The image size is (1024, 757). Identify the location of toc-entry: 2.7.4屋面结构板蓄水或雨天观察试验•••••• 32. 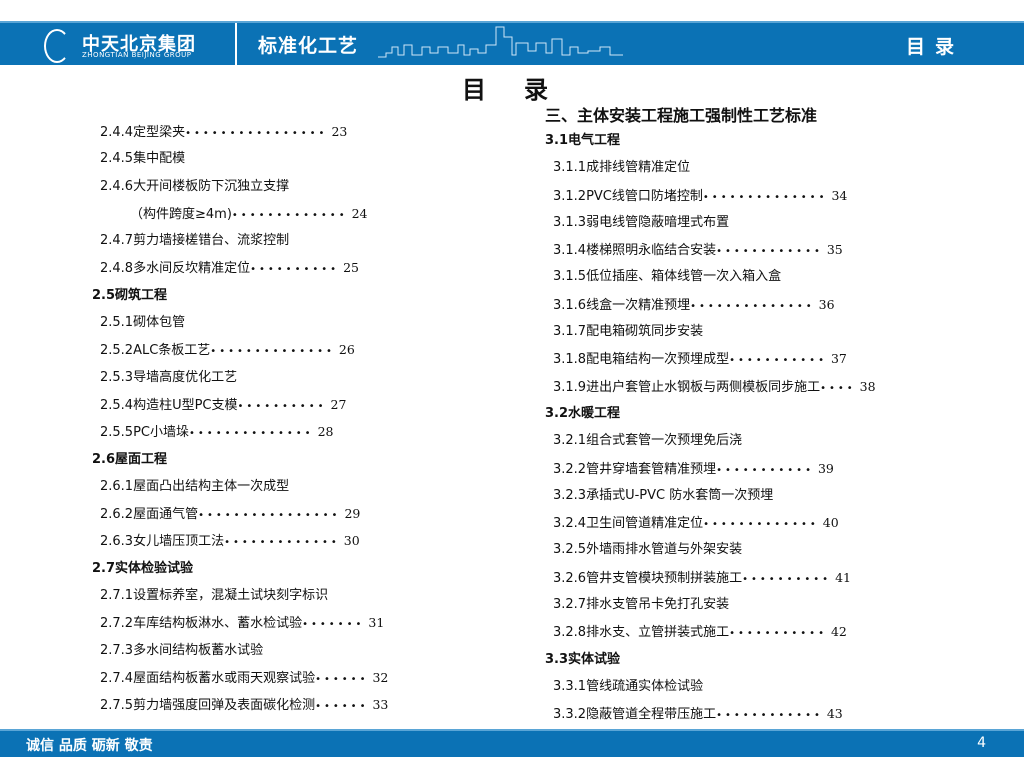
(244, 677).